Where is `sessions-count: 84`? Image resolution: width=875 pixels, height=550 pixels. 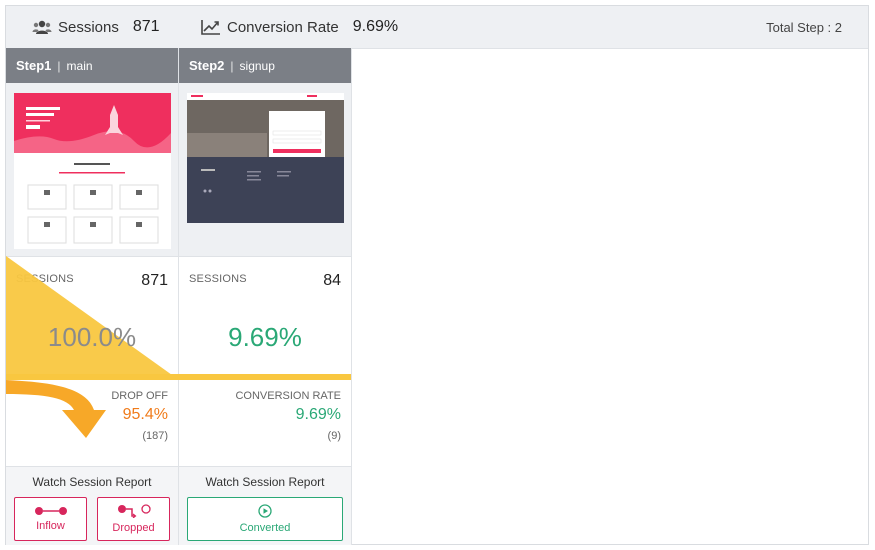 sessions-count: 84 is located at coordinates (332, 280).